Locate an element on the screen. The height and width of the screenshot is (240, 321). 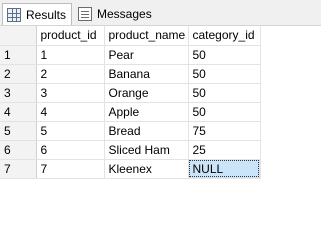
grid-corner-cell is located at coordinates (18, 36).